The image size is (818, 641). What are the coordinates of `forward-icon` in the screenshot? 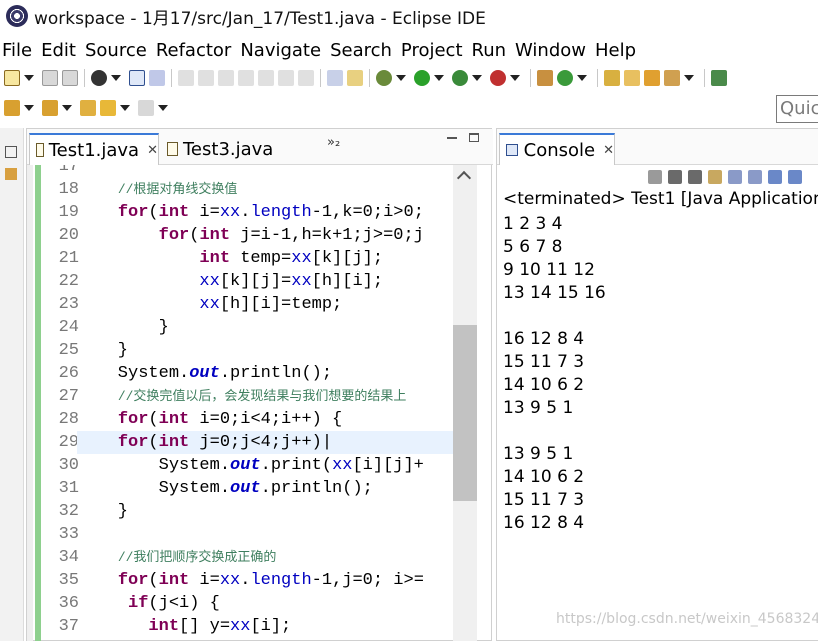 It's located at (146, 108).